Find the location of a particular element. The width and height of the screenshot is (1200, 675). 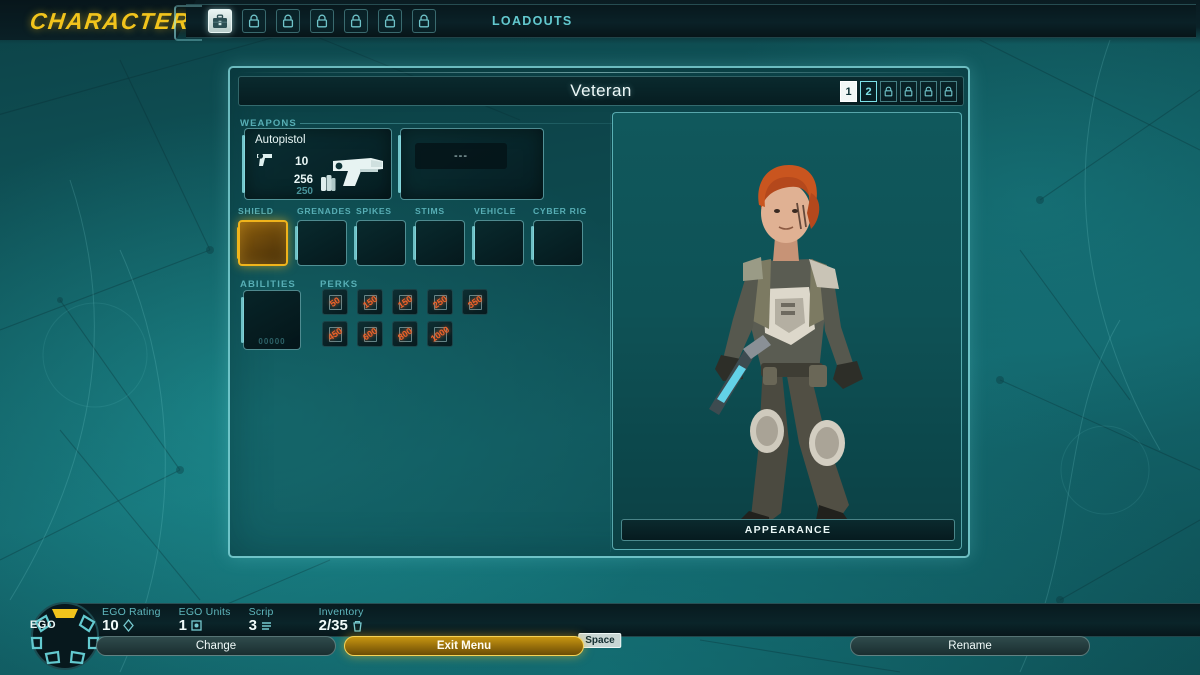

ability-slot: 00000 is located at coordinates (271, 320).